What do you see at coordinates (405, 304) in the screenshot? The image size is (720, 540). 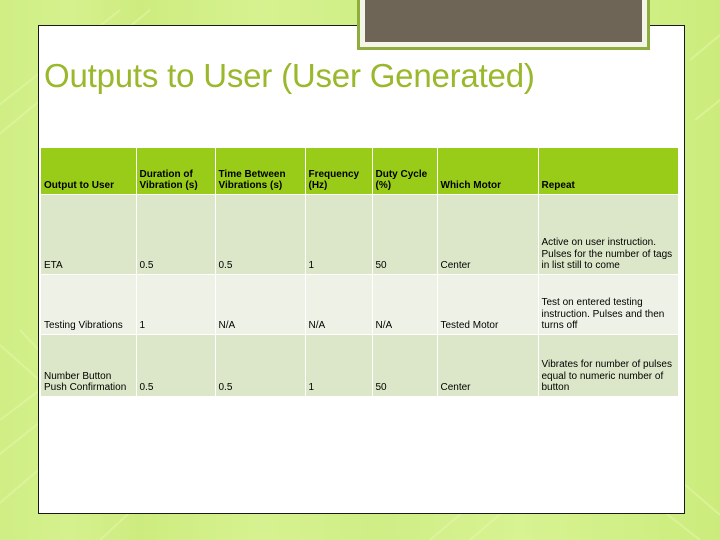 I see `cell-duty-cycle: N/A` at bounding box center [405, 304].